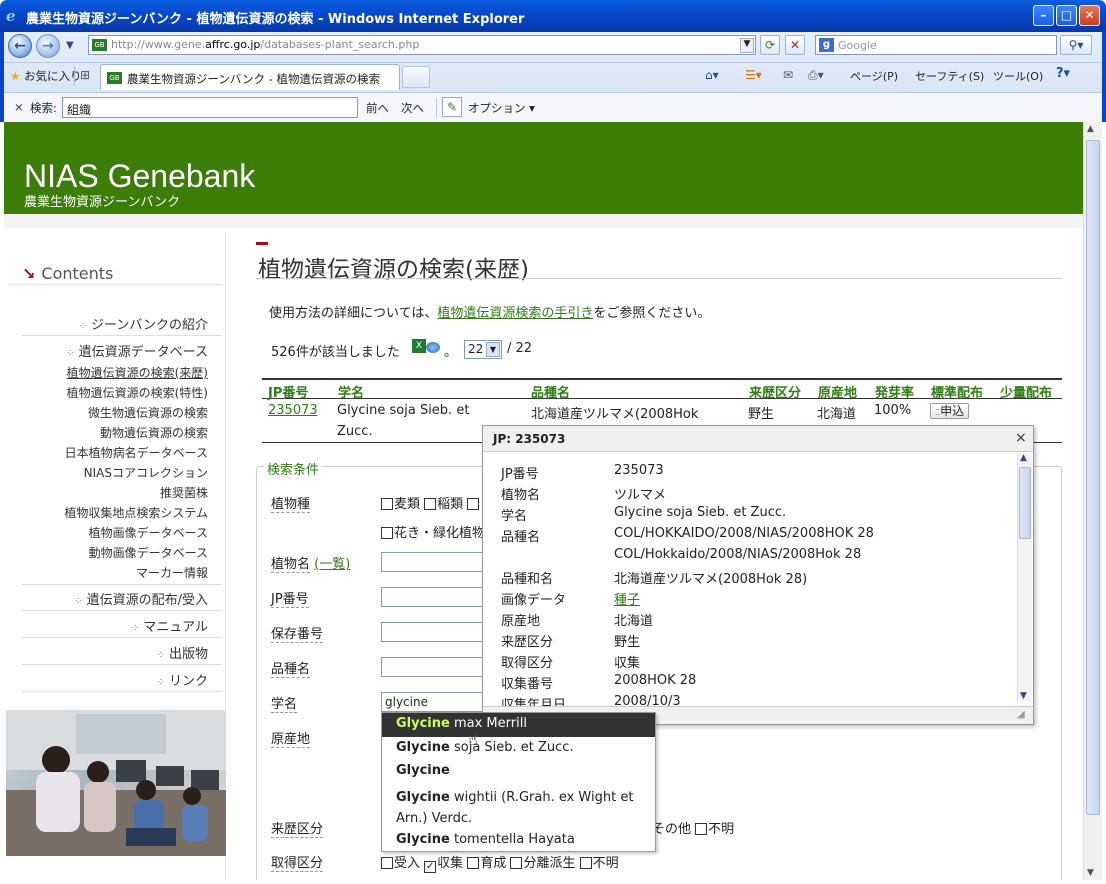 The height and width of the screenshot is (884, 1106). I want to click on sidebar-sub-animal-image: 動物画像データベース, so click(148, 552).